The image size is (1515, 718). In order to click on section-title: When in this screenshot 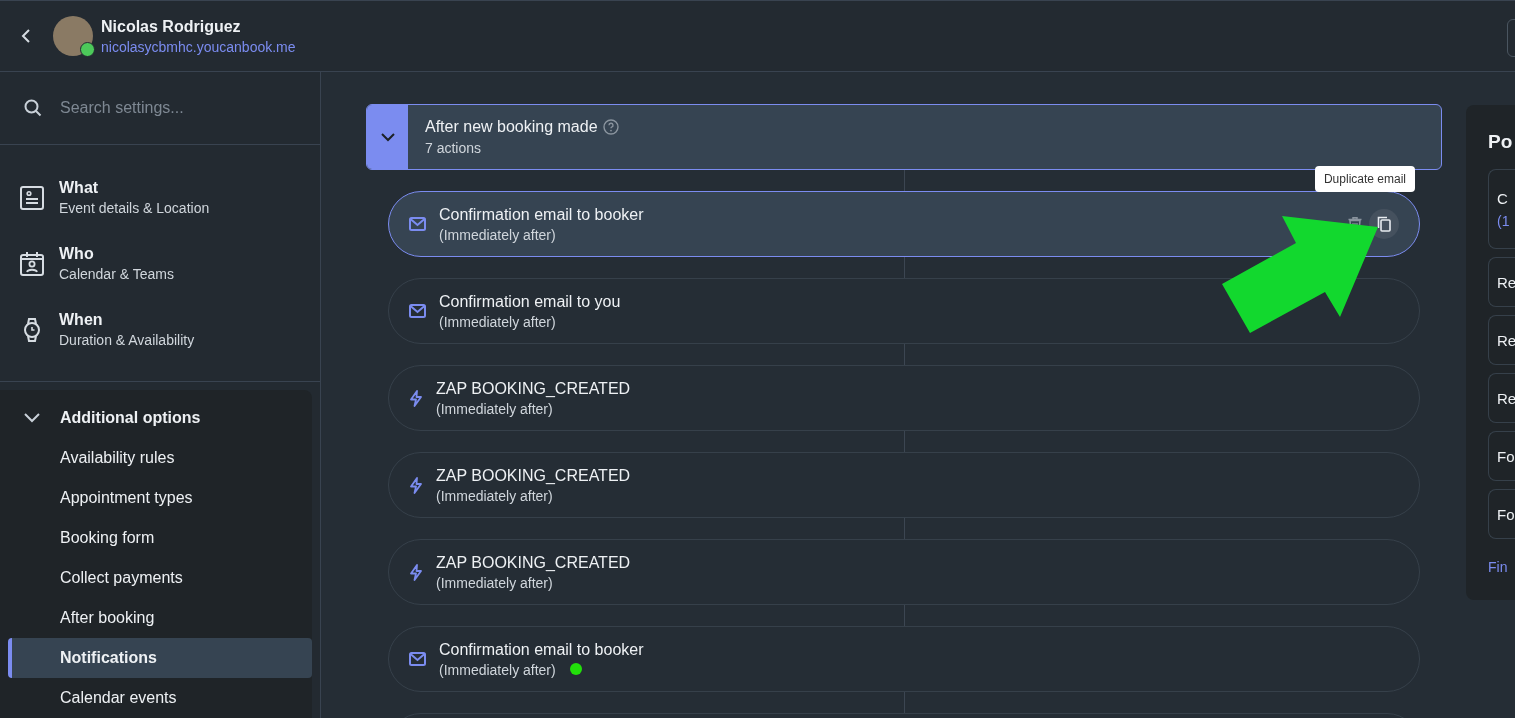, I will do `click(127, 320)`.